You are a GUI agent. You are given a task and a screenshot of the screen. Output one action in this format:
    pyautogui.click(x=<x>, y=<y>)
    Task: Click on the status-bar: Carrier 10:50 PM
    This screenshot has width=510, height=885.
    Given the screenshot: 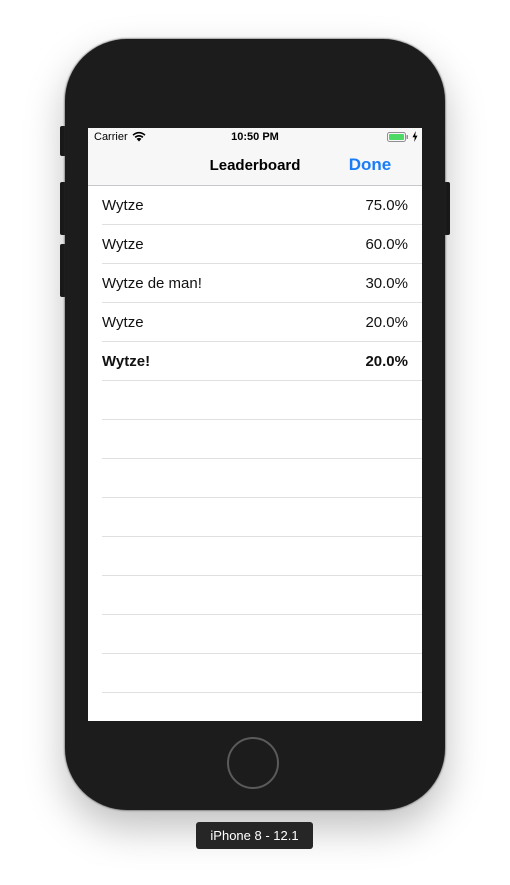 What is the action you would take?
    pyautogui.click(x=255, y=137)
    